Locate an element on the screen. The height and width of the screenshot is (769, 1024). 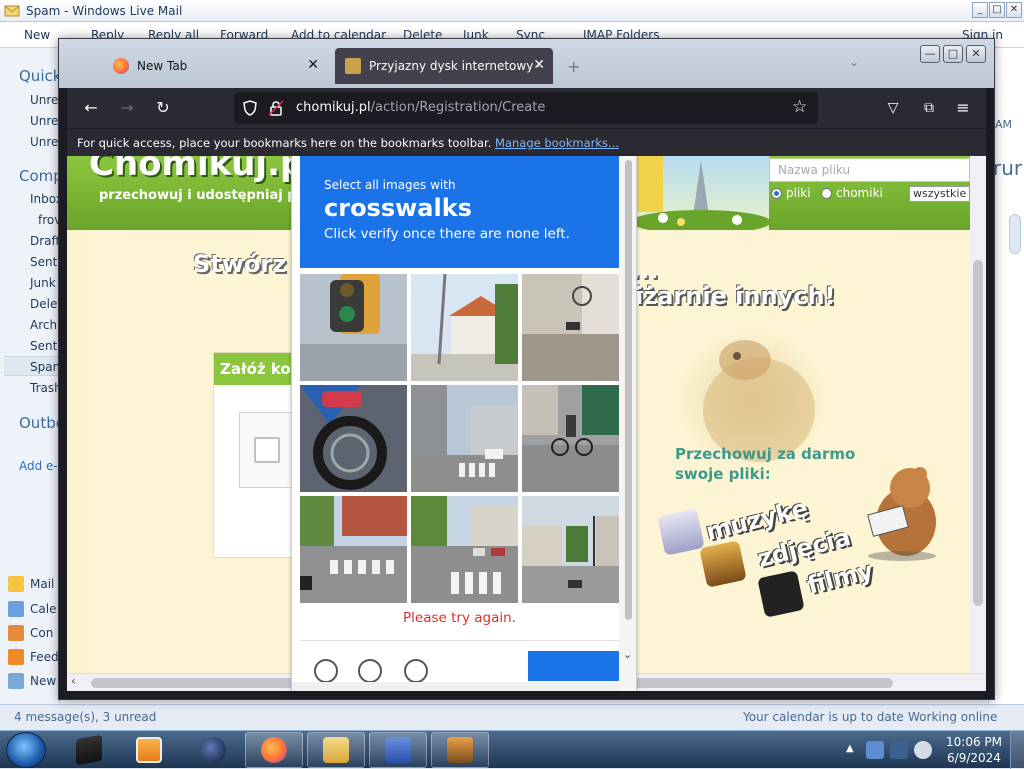
reading-pane-scrollbar is located at coordinates (1015, 234).